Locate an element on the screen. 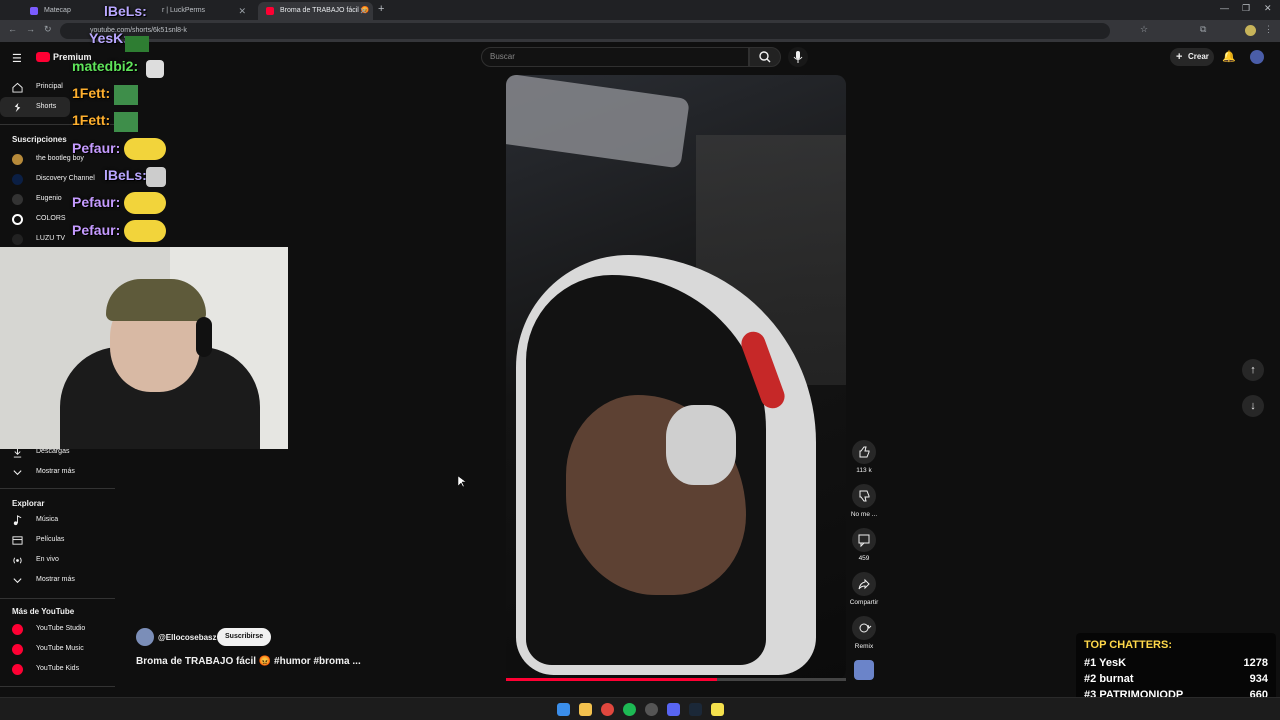 The image size is (1280, 720). sidebar-item-label: Shorts is located at coordinates (46, 106).